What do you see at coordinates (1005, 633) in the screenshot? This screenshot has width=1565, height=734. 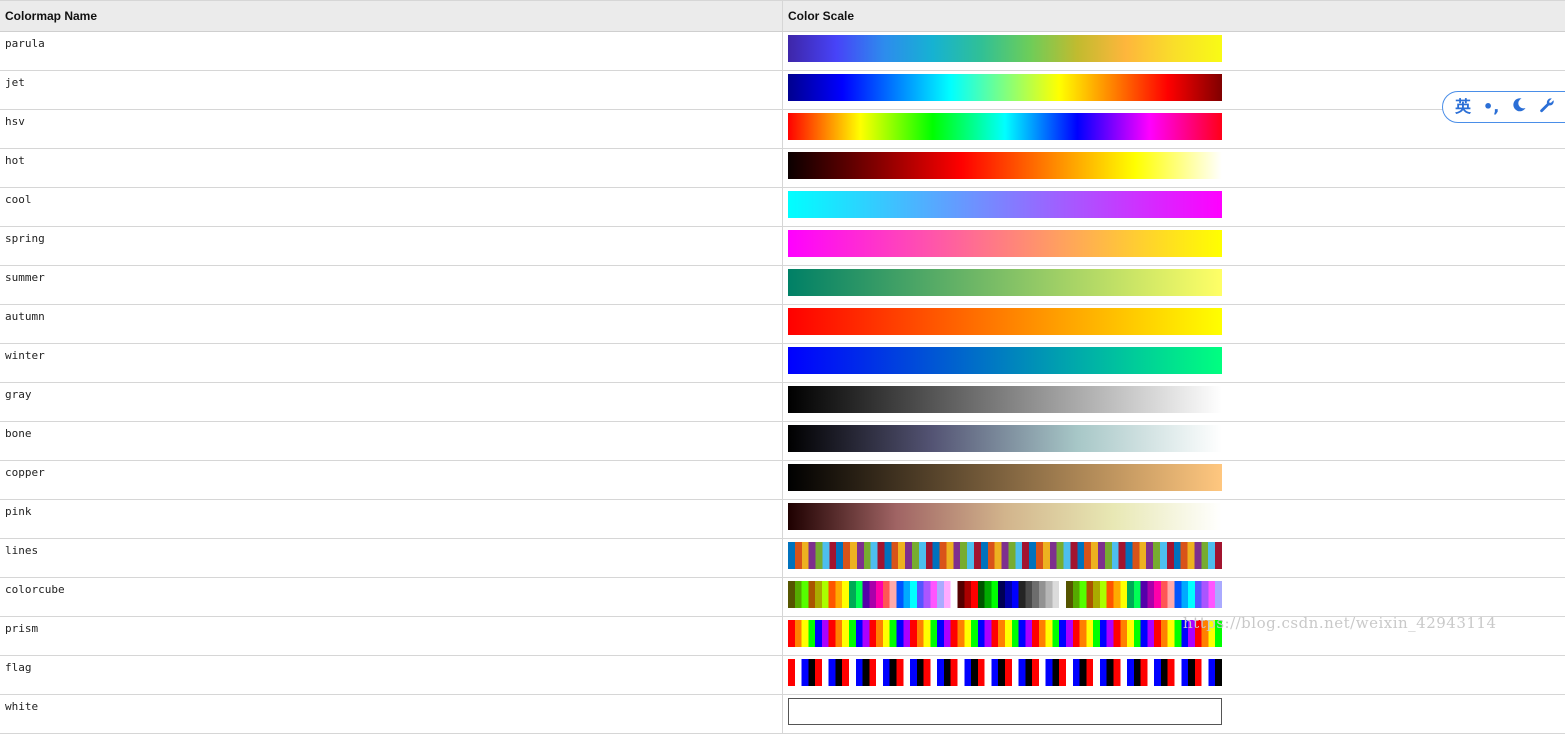 I see `colorbar-prism` at bounding box center [1005, 633].